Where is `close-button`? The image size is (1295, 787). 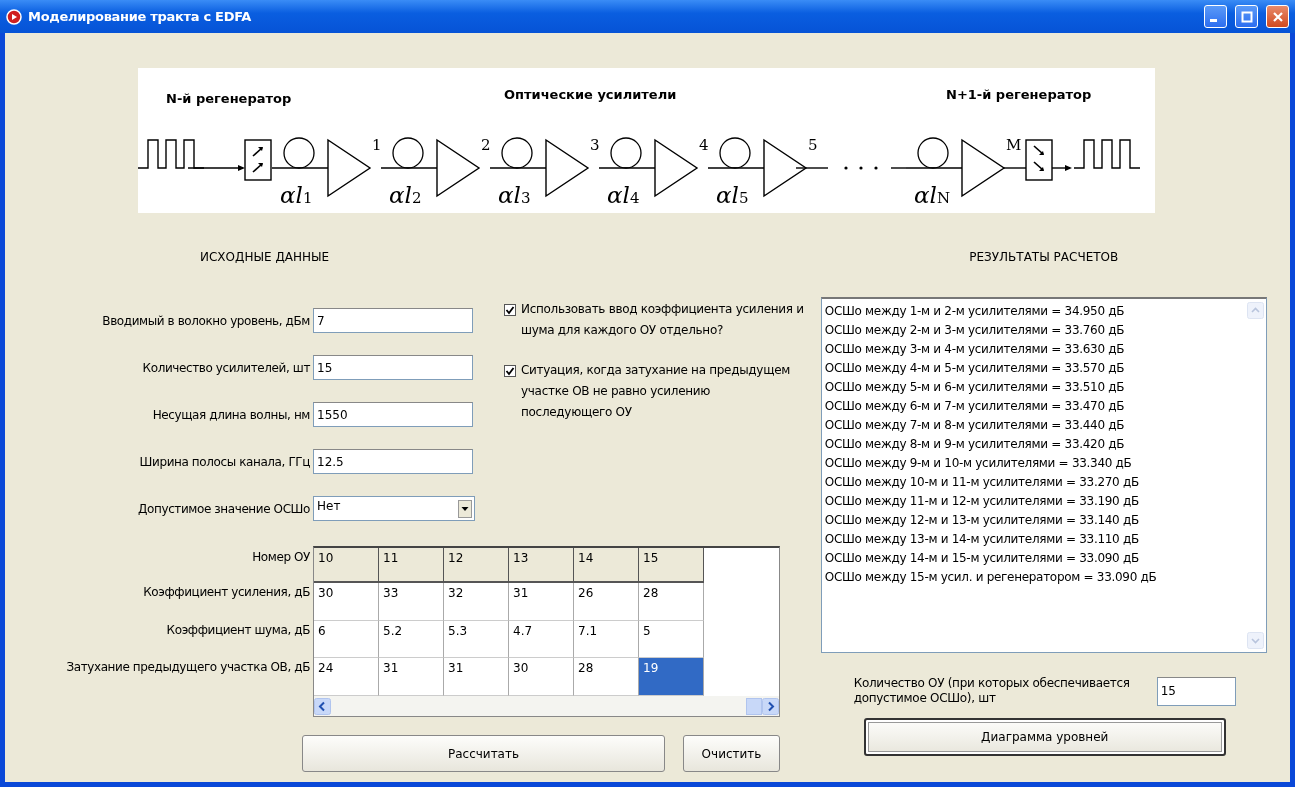
close-button is located at coordinates (1277, 16).